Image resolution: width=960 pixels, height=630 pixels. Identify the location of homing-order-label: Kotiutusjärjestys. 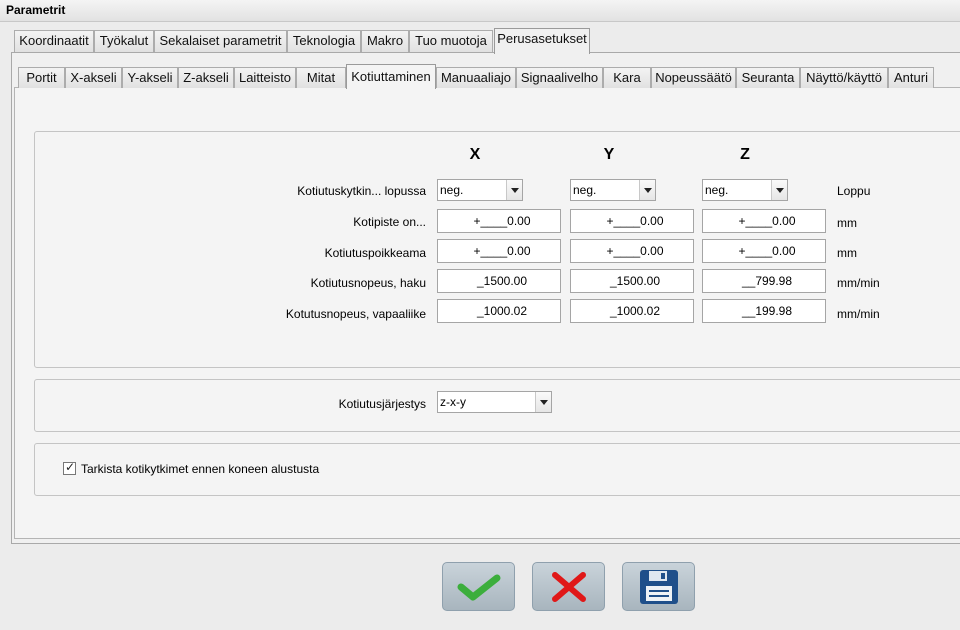
(382, 404).